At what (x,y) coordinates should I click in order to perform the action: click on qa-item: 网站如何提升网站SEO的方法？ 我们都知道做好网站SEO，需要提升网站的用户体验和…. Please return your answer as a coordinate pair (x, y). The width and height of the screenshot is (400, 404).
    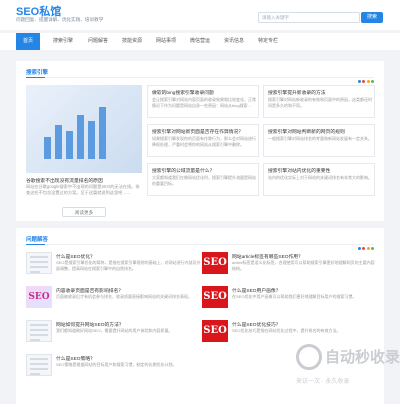
    Looking at the image, I should click on (114, 334).